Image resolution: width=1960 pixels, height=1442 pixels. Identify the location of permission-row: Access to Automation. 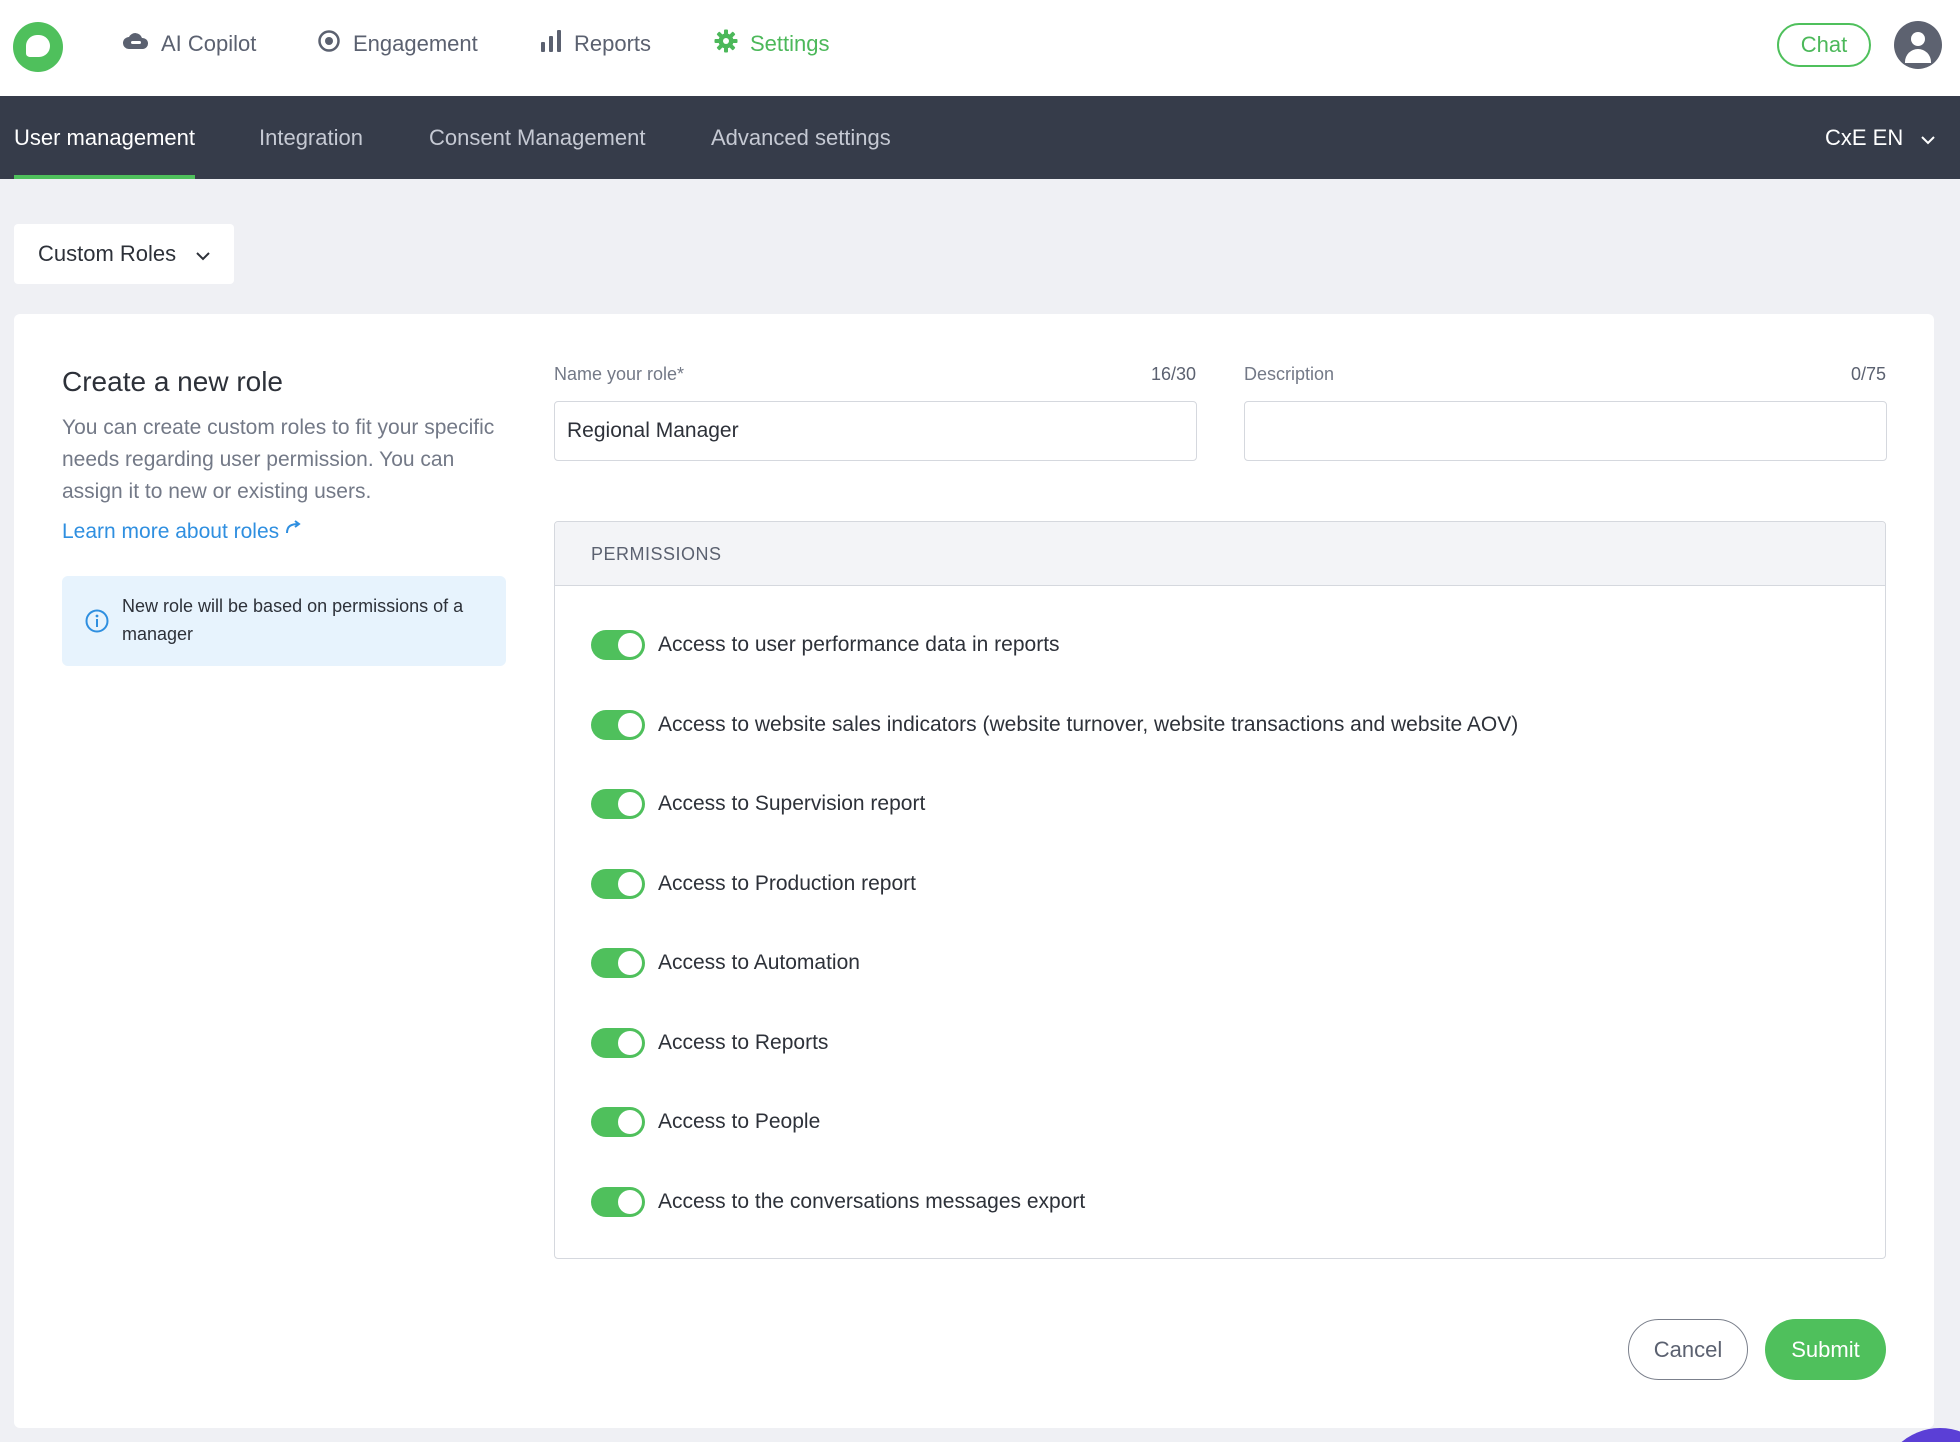
(725, 963).